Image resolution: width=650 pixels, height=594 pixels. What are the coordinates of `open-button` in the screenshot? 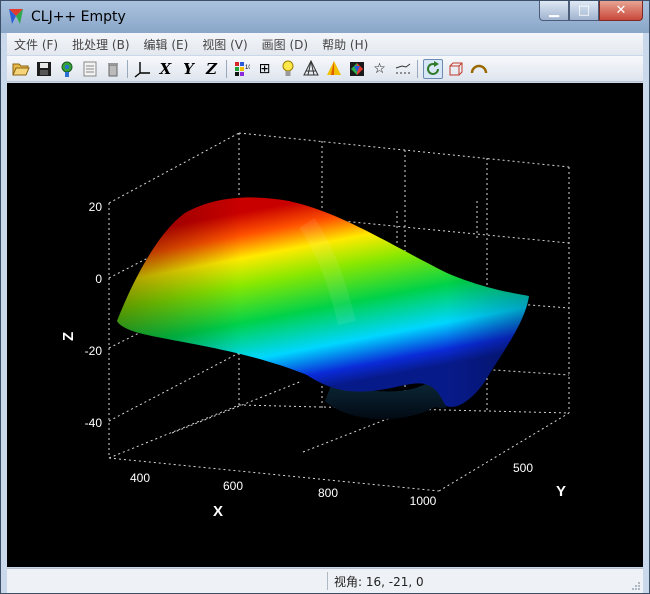 It's located at (21, 69).